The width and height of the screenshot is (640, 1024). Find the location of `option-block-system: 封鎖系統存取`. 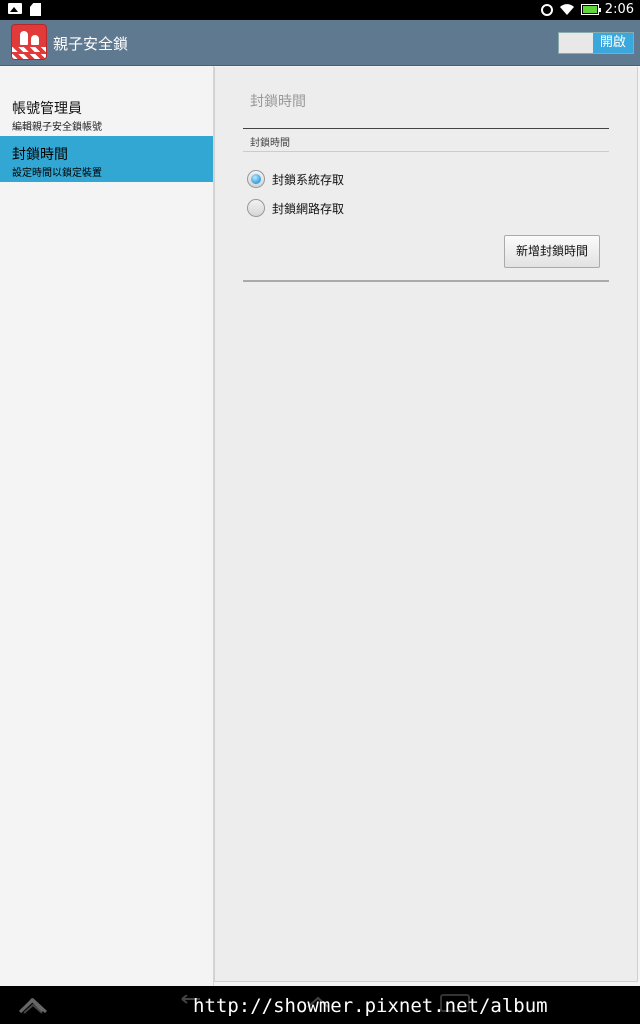

option-block-system: 封鎖系統存取 is located at coordinates (295, 179).